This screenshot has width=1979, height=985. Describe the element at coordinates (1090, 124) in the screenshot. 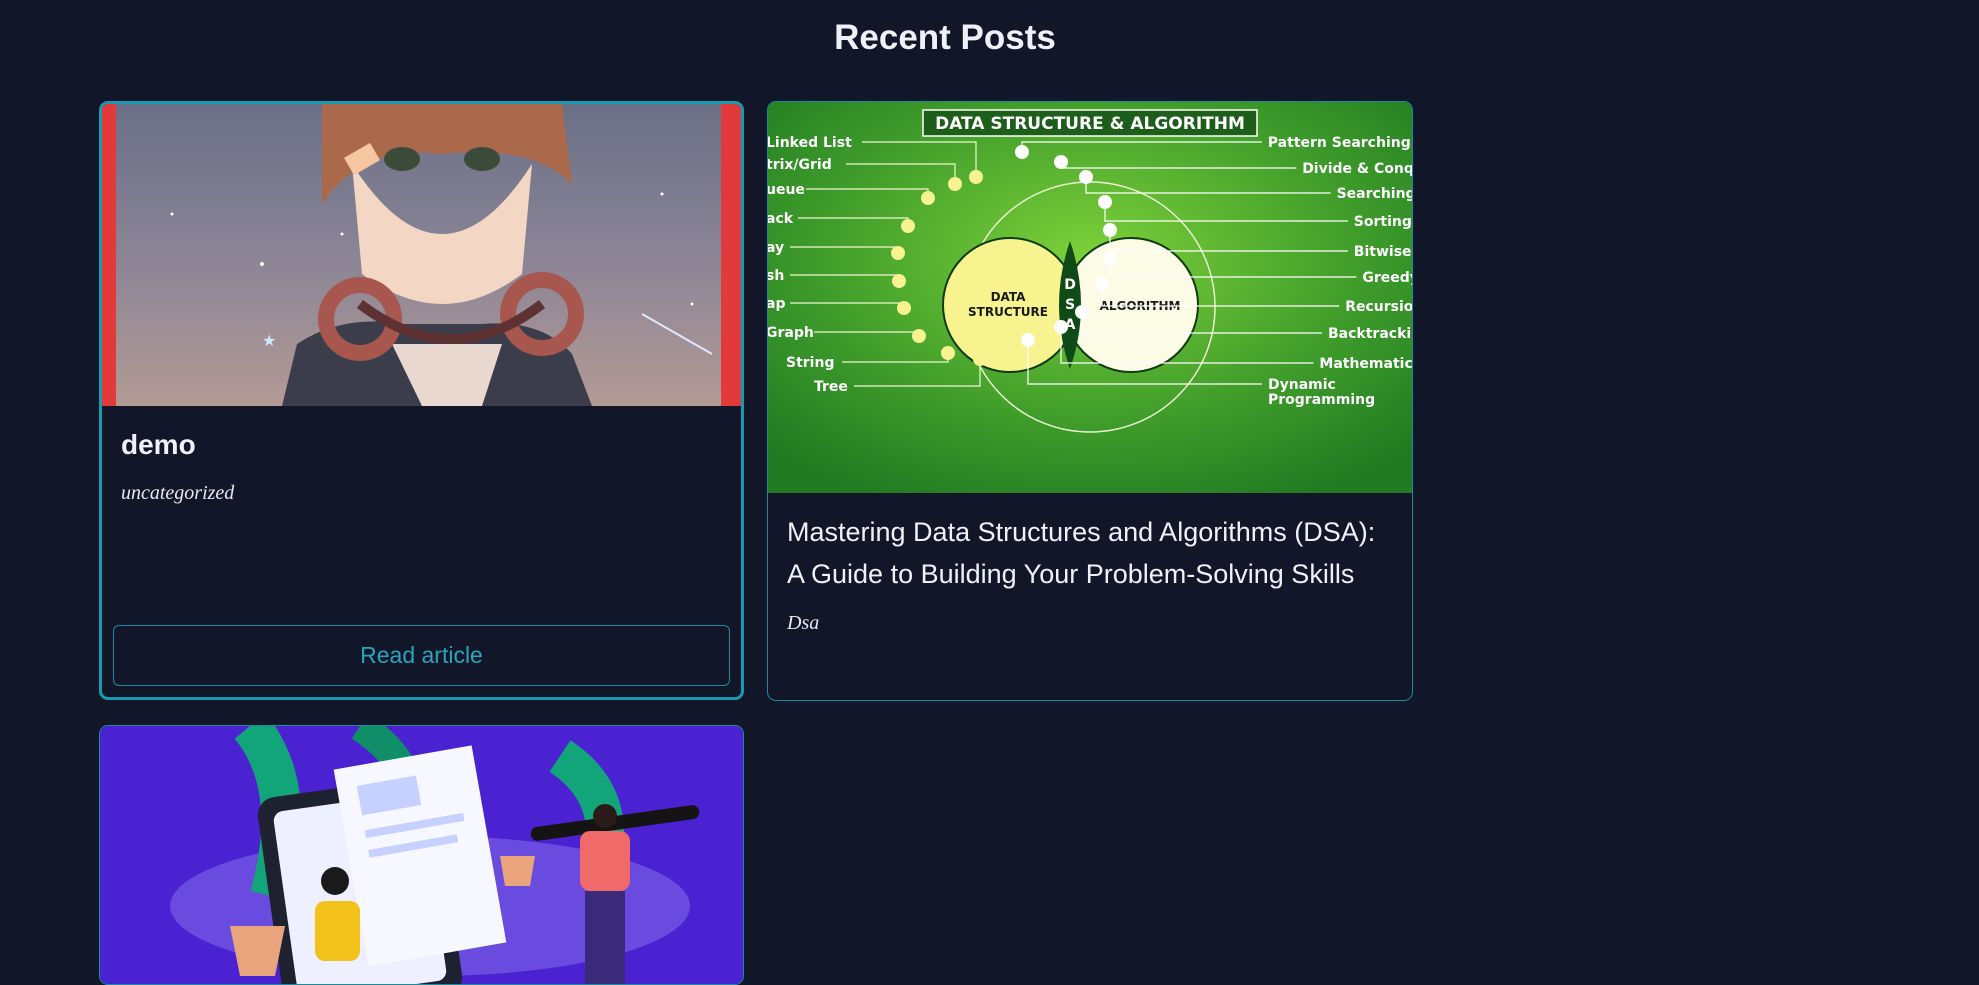

I see `infographic-banner: DATA STRUCTURE & ALGORITHM` at that location.